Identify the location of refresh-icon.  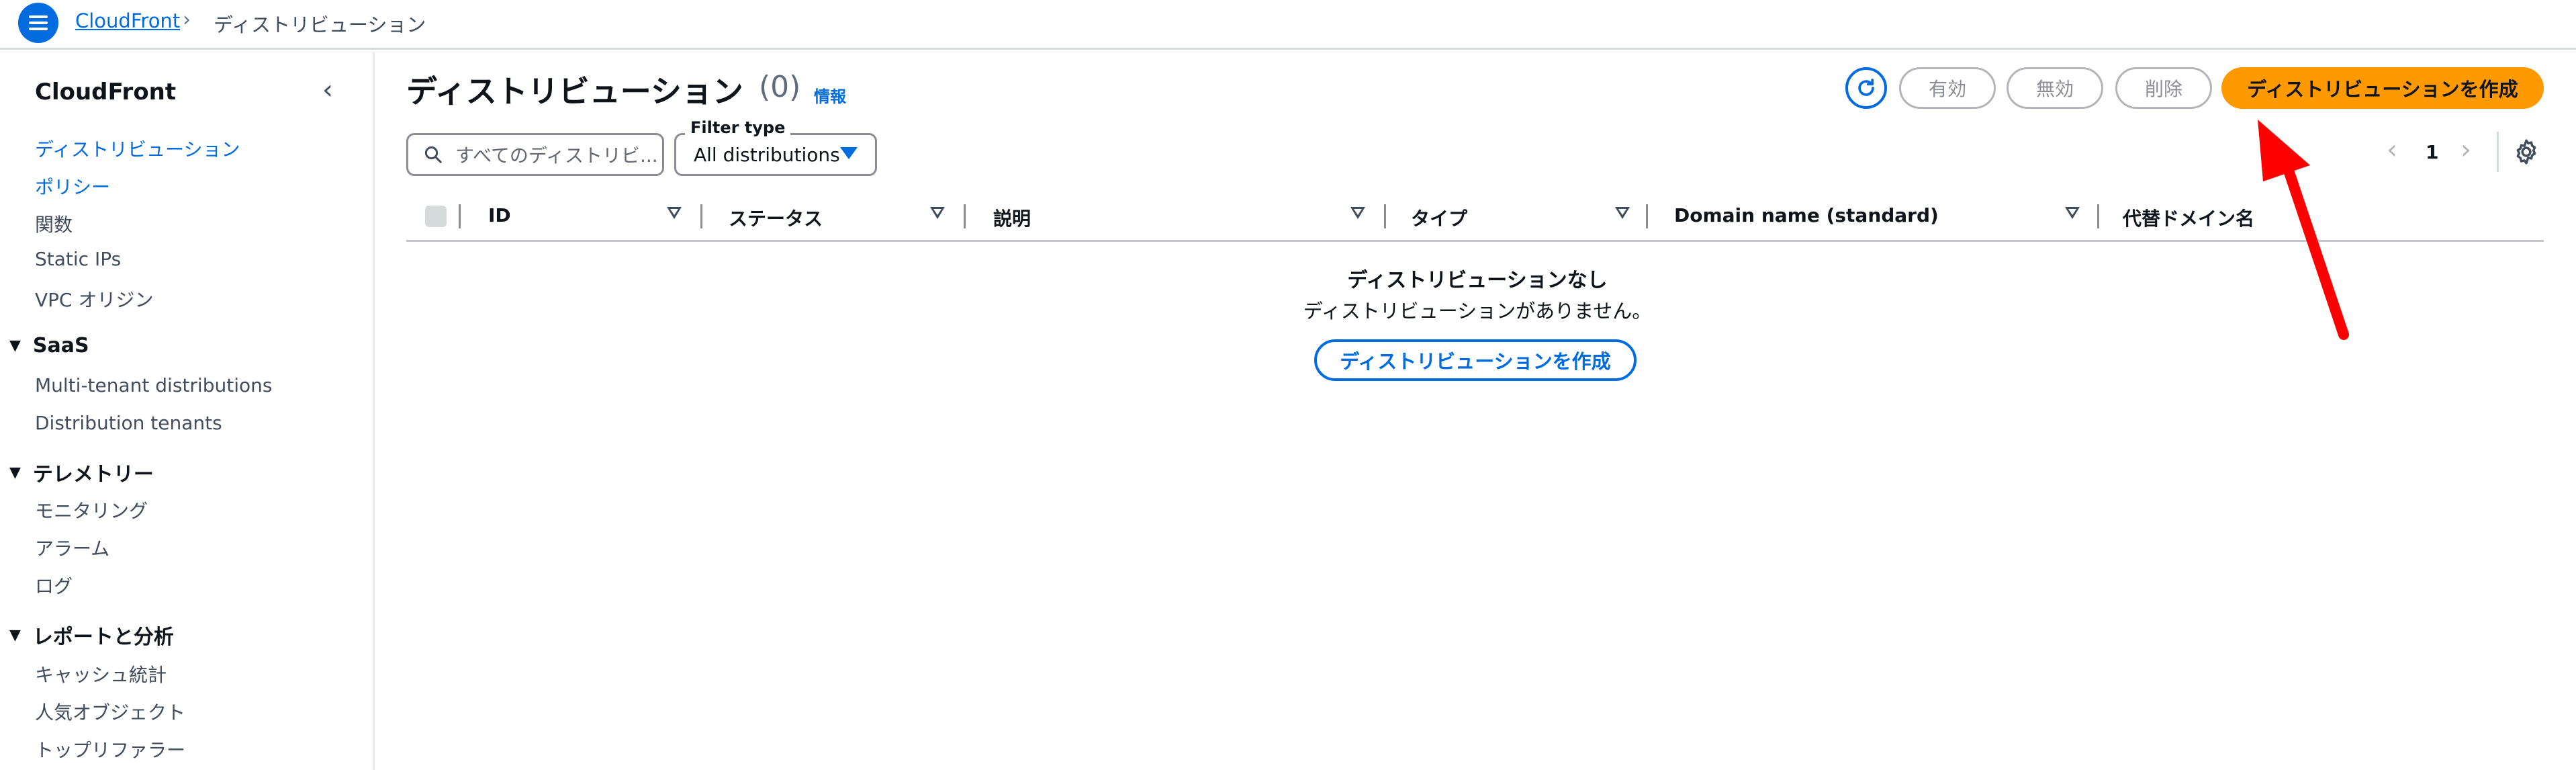
(1866, 87).